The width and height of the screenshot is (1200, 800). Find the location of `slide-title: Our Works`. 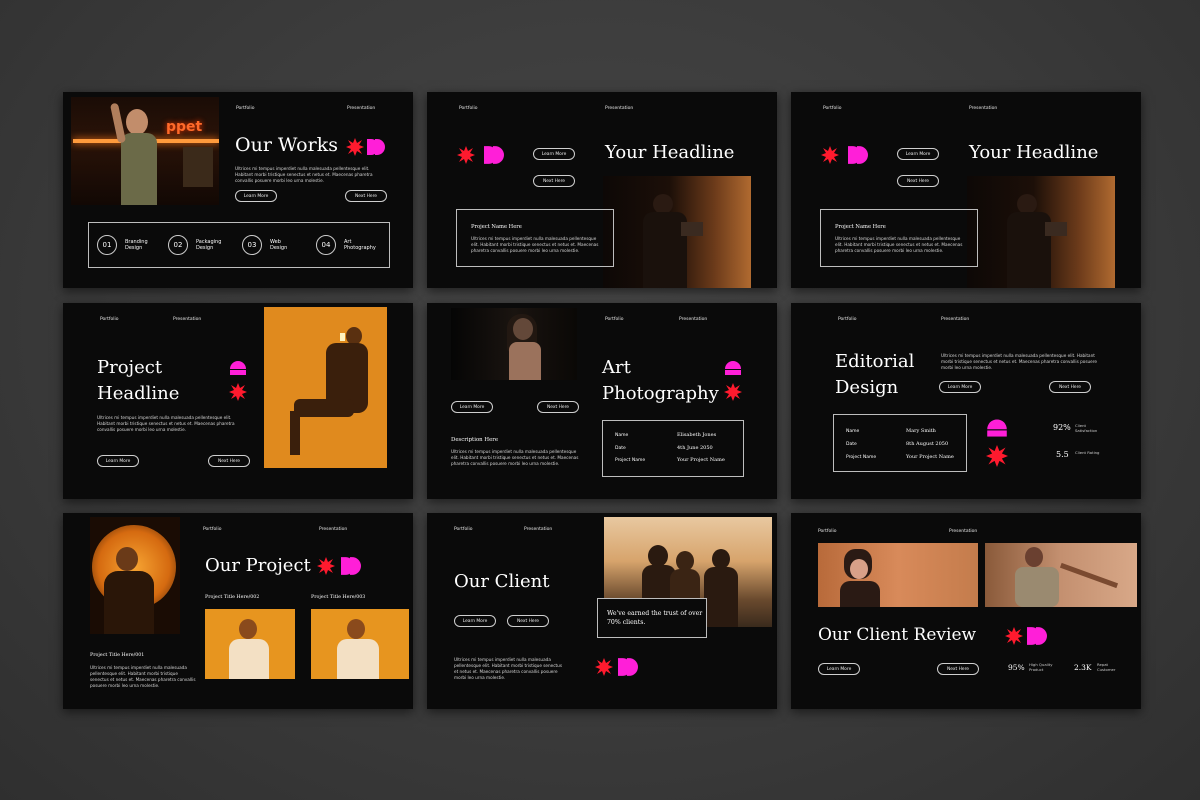

slide-title: Our Works is located at coordinates (286, 145).